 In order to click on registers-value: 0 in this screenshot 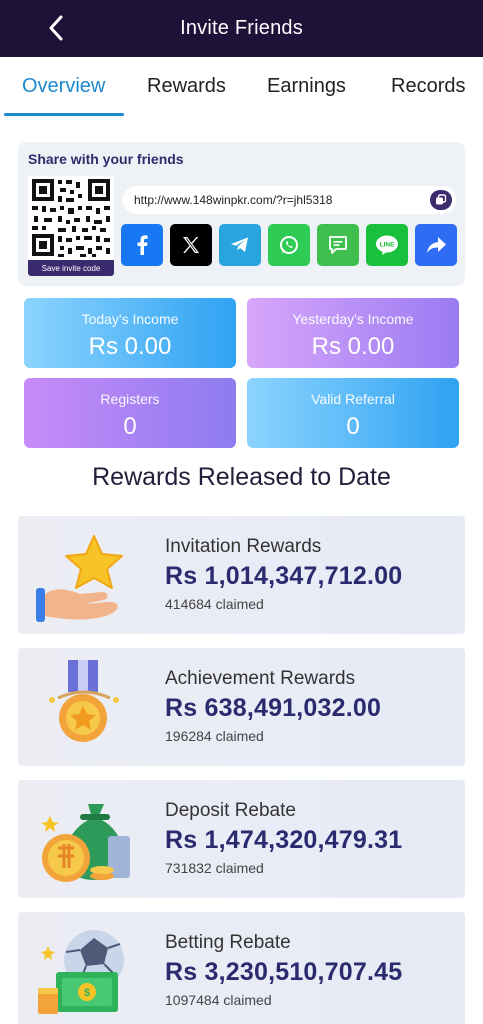, I will do `click(130, 426)`.